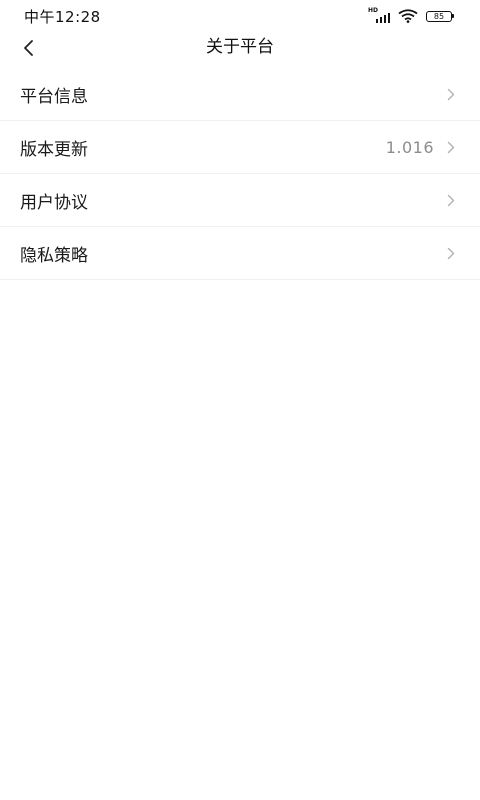 The image size is (480, 800). I want to click on menu-item-platform-info: 平台信息, so click(240, 94).